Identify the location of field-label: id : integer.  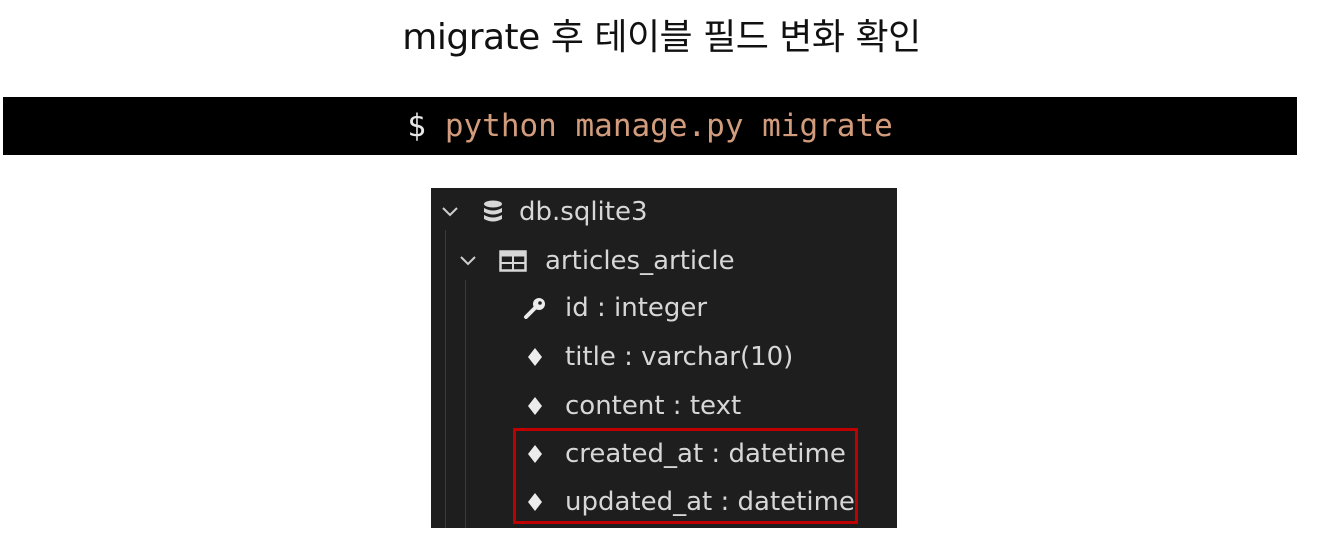
(636, 308).